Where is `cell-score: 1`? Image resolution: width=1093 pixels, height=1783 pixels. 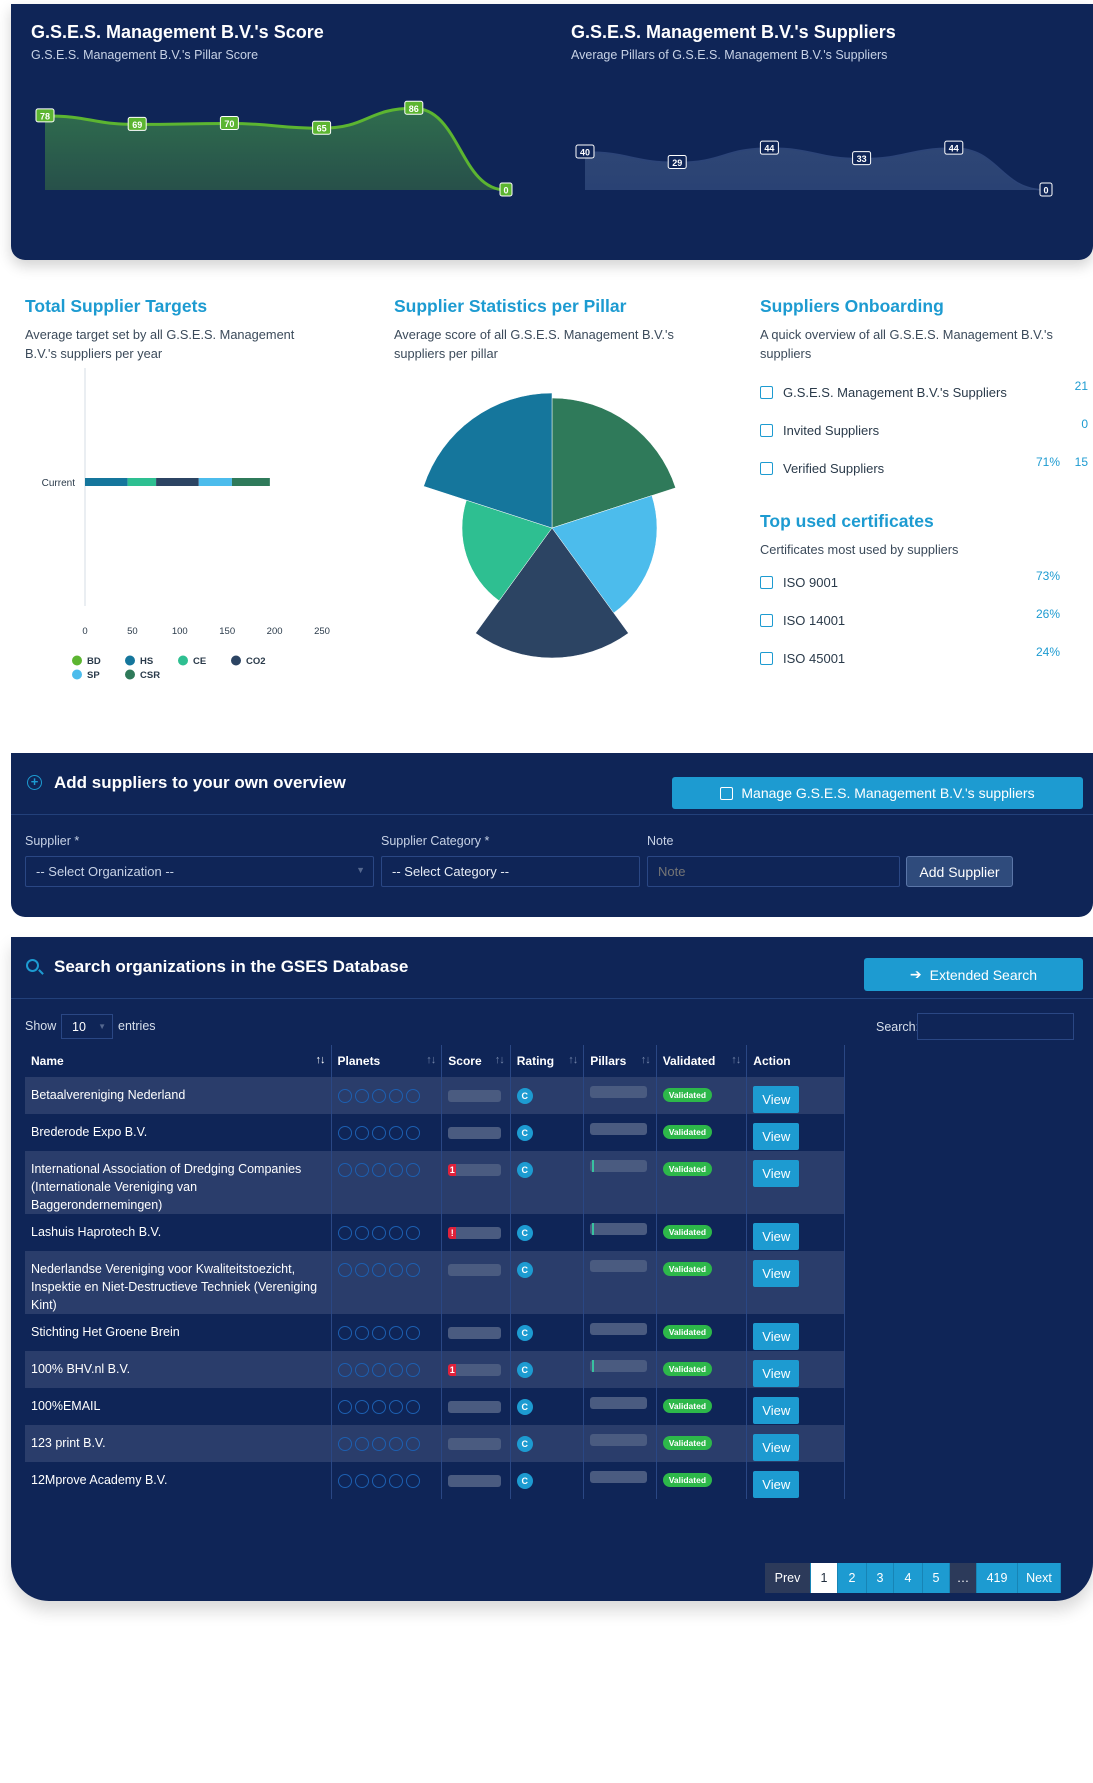 cell-score: 1 is located at coordinates (476, 1369).